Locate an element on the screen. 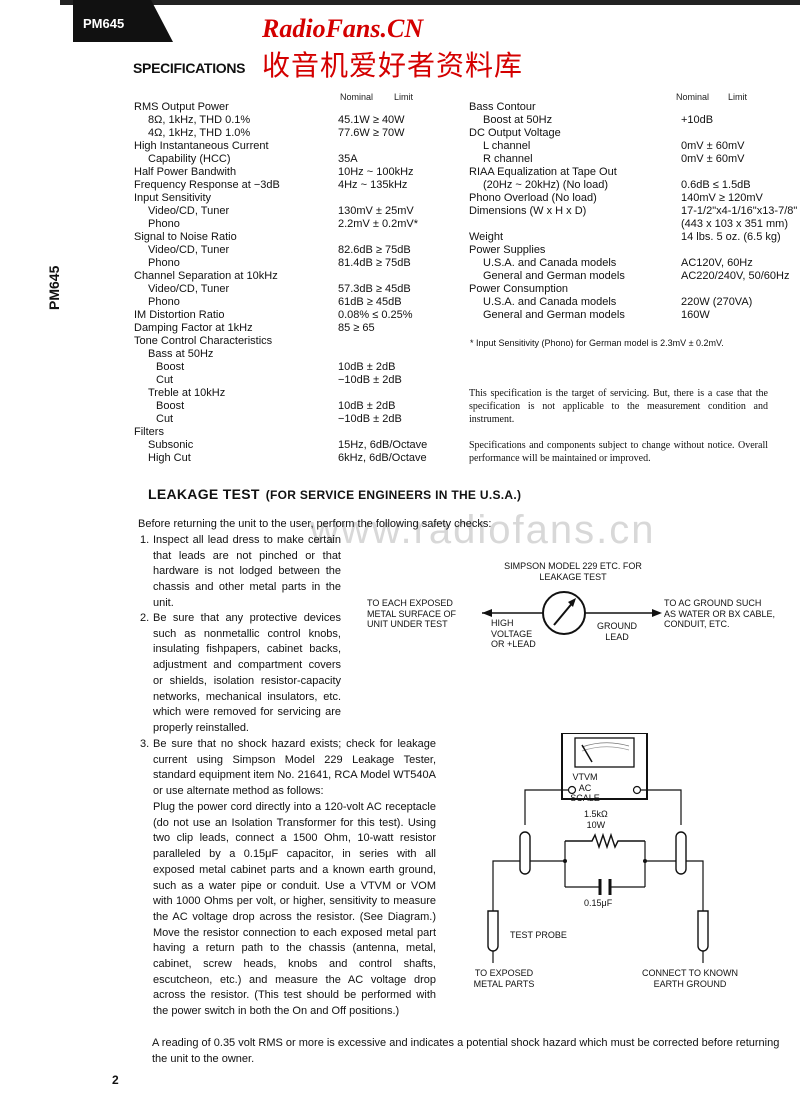 This screenshot has height=1103, width=800. spec-value: 0.08% ≤ 0.25% is located at coordinates (375, 315).